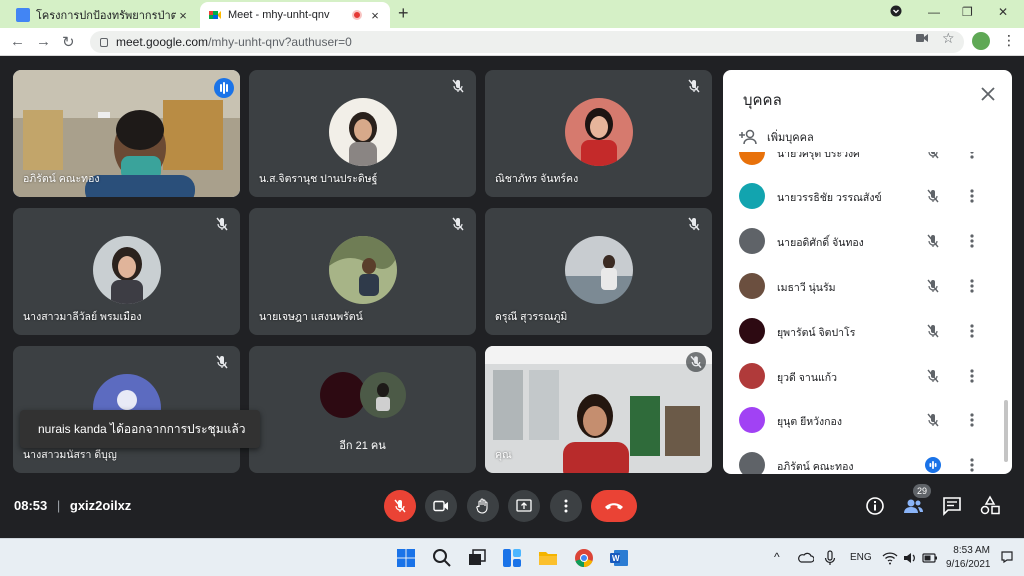 Image resolution: width=1024 pixels, height=576 pixels. I want to click on meeting-details-info-icon, so click(875, 506).